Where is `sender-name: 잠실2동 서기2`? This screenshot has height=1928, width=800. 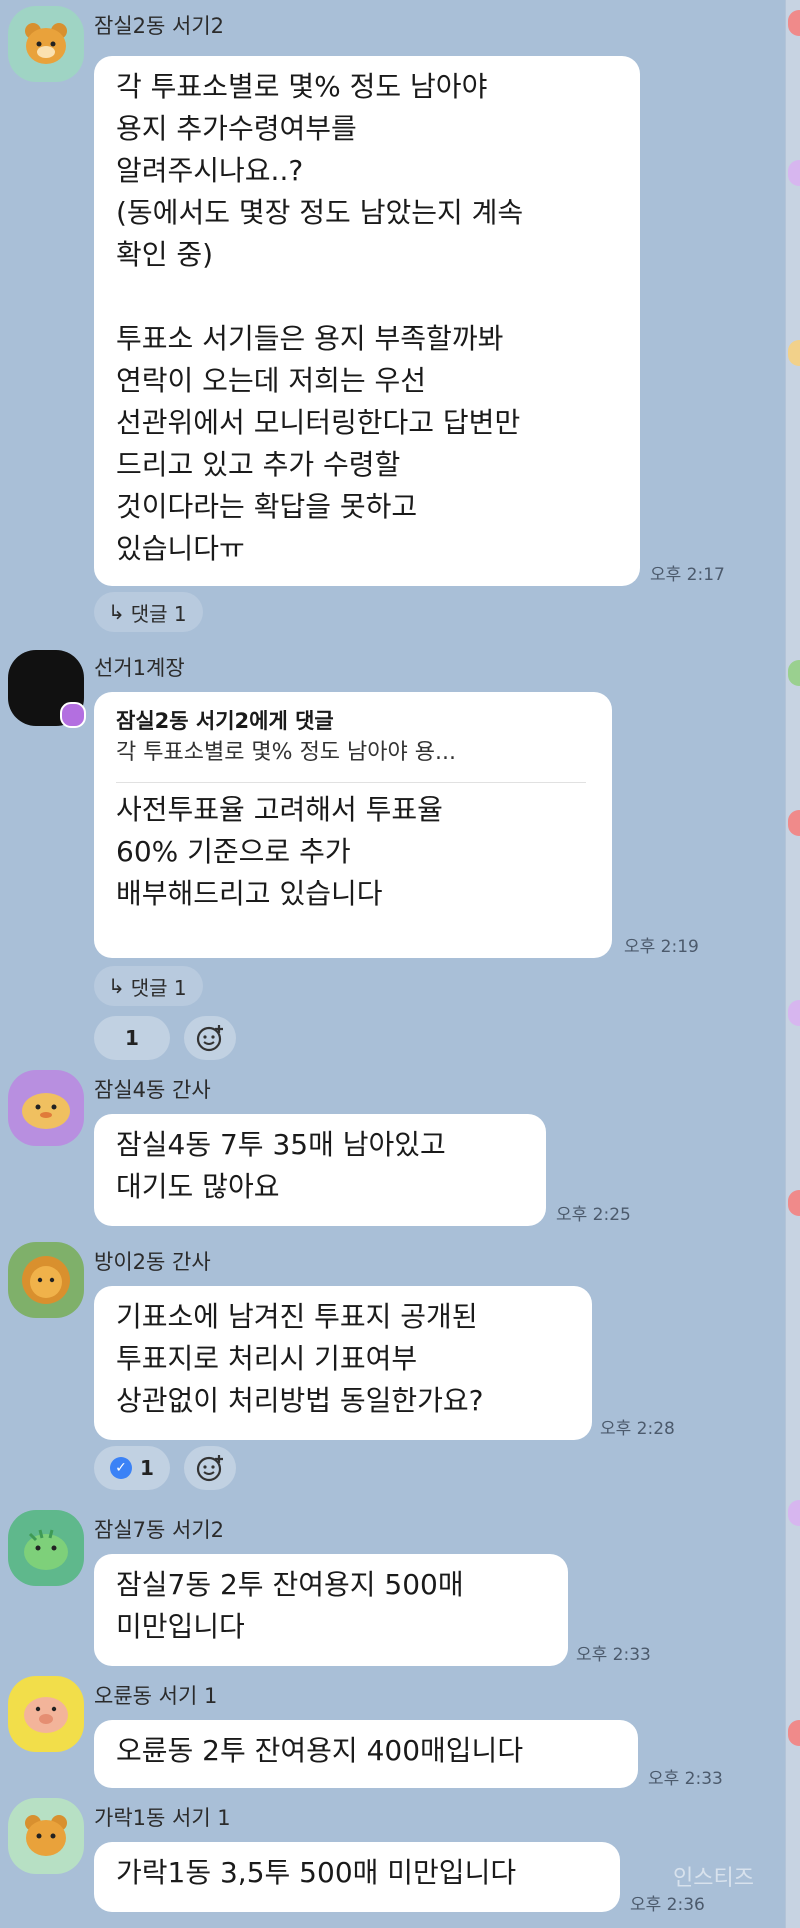 sender-name: 잠실2동 서기2 is located at coordinates (159, 26).